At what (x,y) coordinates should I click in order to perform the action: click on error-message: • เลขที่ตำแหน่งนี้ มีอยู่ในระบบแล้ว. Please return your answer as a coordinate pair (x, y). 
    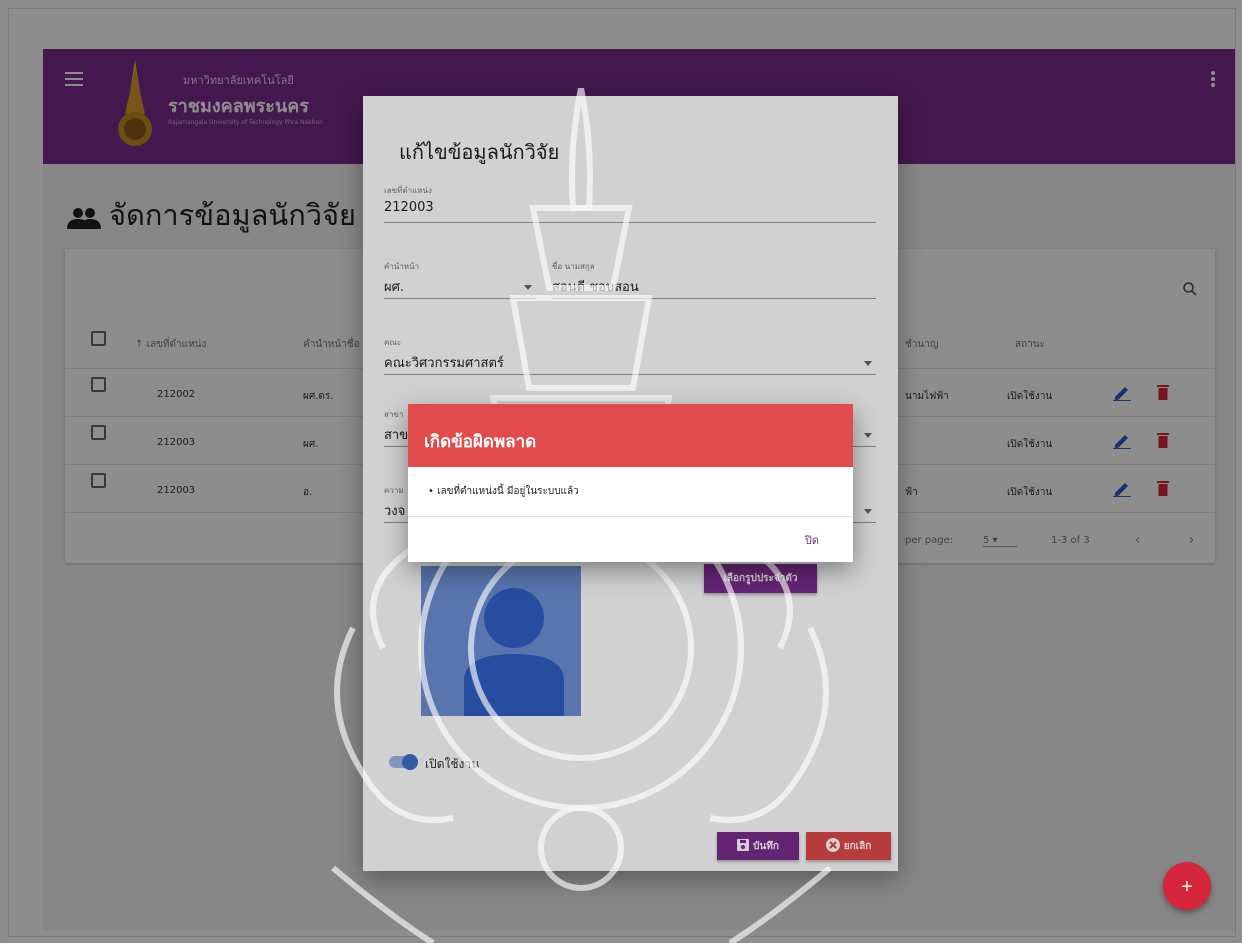
    Looking at the image, I should click on (503, 491).